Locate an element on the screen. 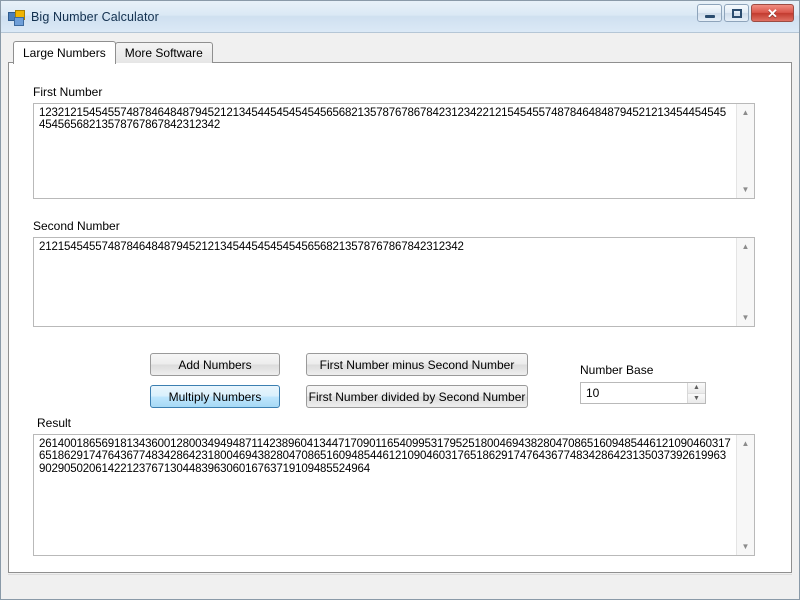 This screenshot has width=800, height=600. tab-more-software: More Software is located at coordinates (163, 52).